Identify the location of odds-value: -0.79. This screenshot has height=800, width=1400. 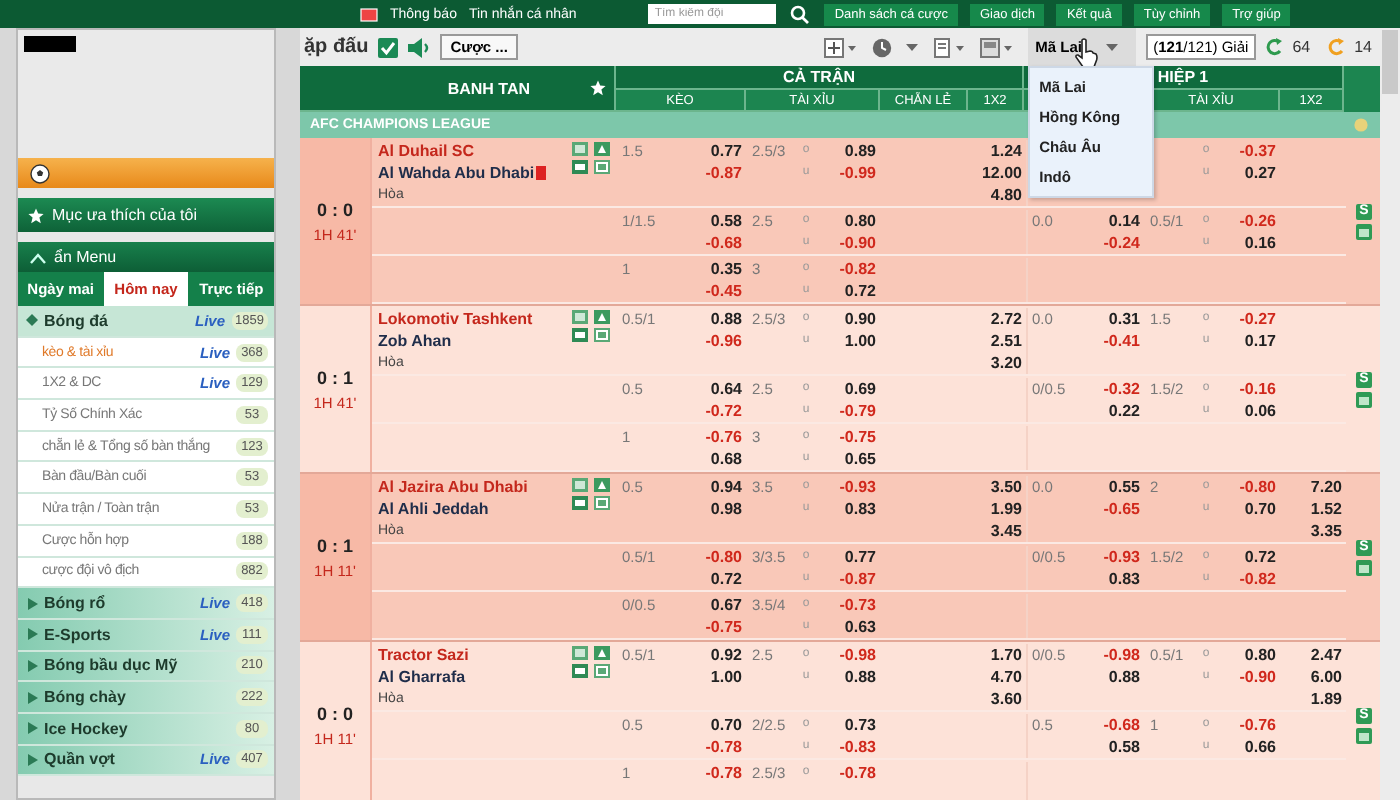
(846, 411).